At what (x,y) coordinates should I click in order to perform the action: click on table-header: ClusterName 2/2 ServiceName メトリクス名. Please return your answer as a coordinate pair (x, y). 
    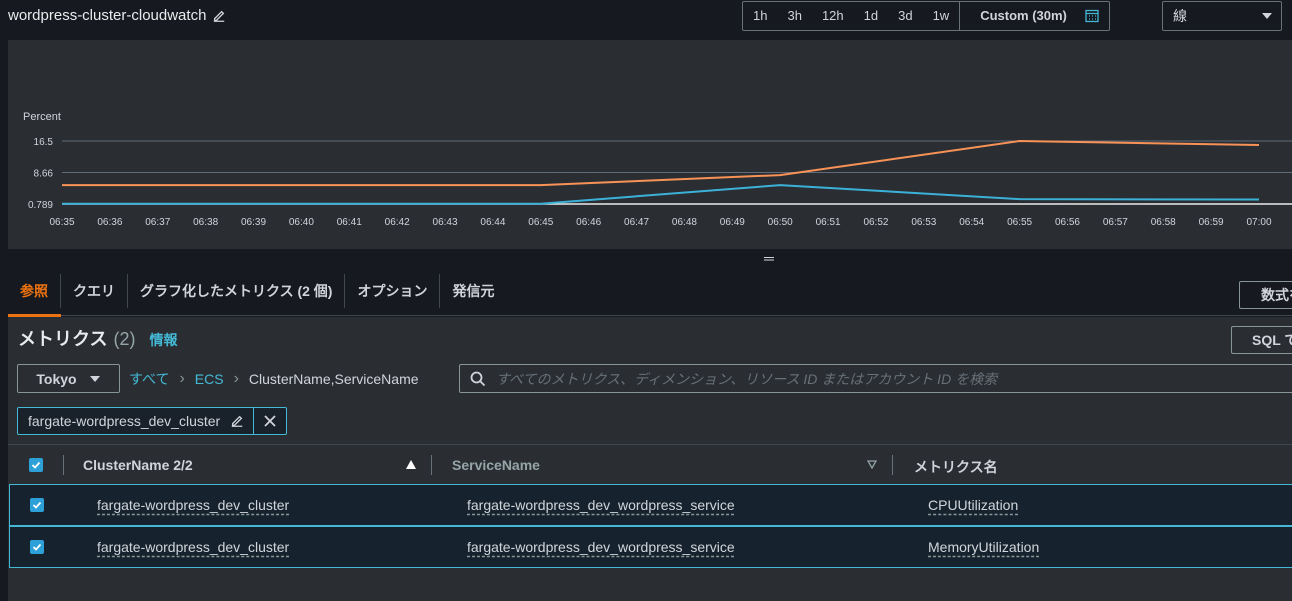
    Looking at the image, I should click on (650, 464).